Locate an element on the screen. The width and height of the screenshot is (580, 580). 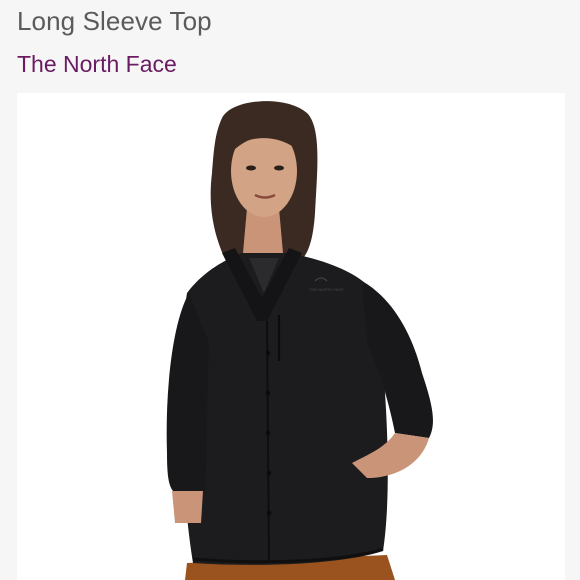
left-eye is located at coordinates (251, 168).